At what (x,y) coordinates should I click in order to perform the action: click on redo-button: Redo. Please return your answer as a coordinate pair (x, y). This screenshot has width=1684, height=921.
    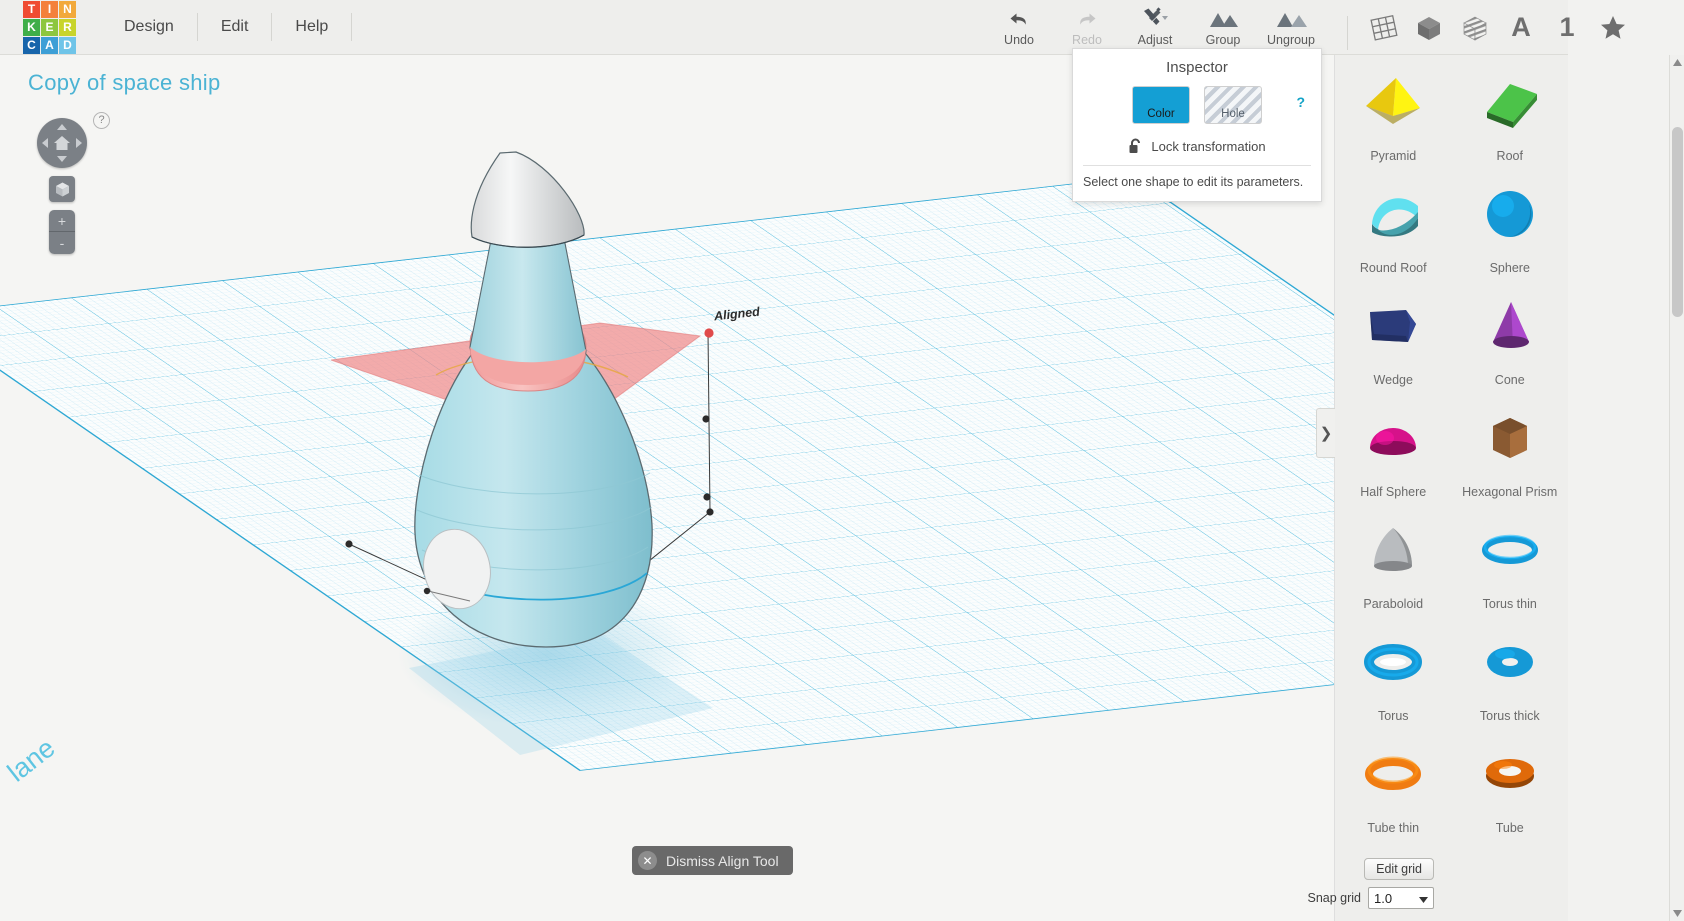
    Looking at the image, I should click on (1087, 27).